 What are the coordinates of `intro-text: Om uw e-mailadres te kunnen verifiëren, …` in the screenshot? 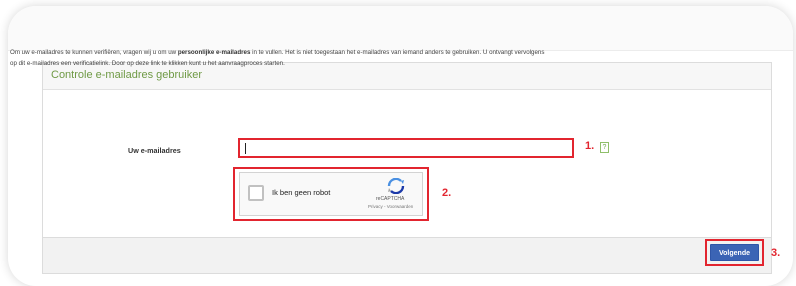 It's located at (366, 58).